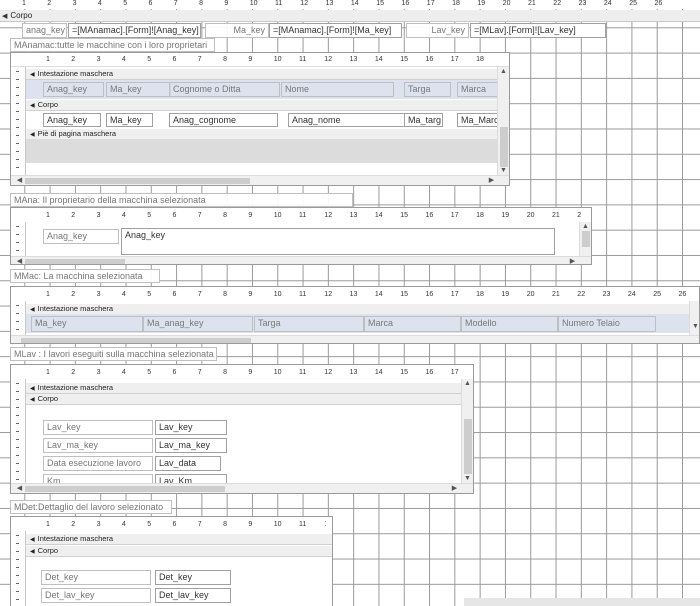  Describe the element at coordinates (412, 324) in the screenshot. I see `mmac-header-label: Marca` at that location.